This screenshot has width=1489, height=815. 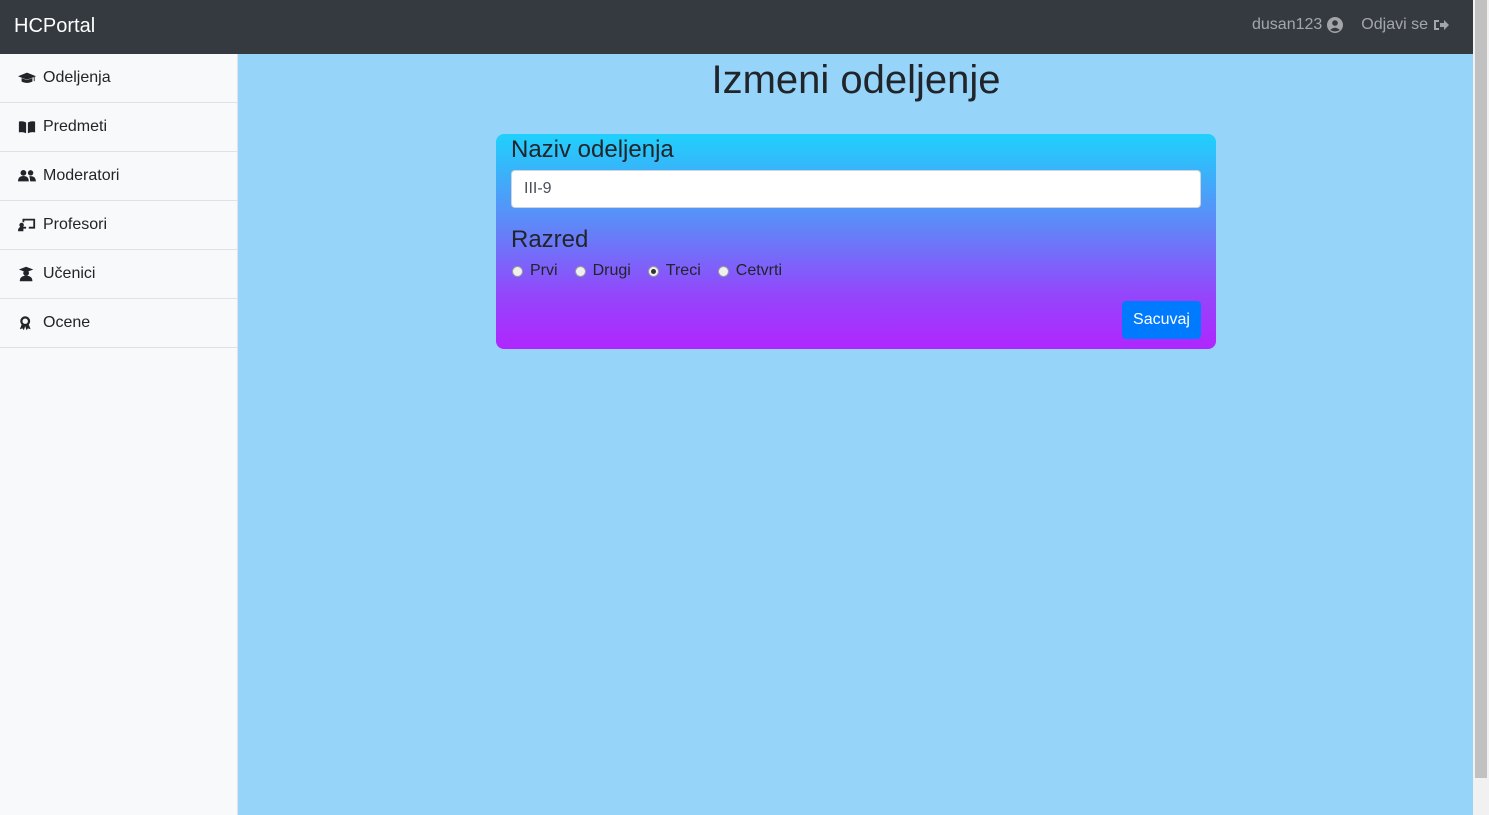 I want to click on class-name-input, so click(x=856, y=189).